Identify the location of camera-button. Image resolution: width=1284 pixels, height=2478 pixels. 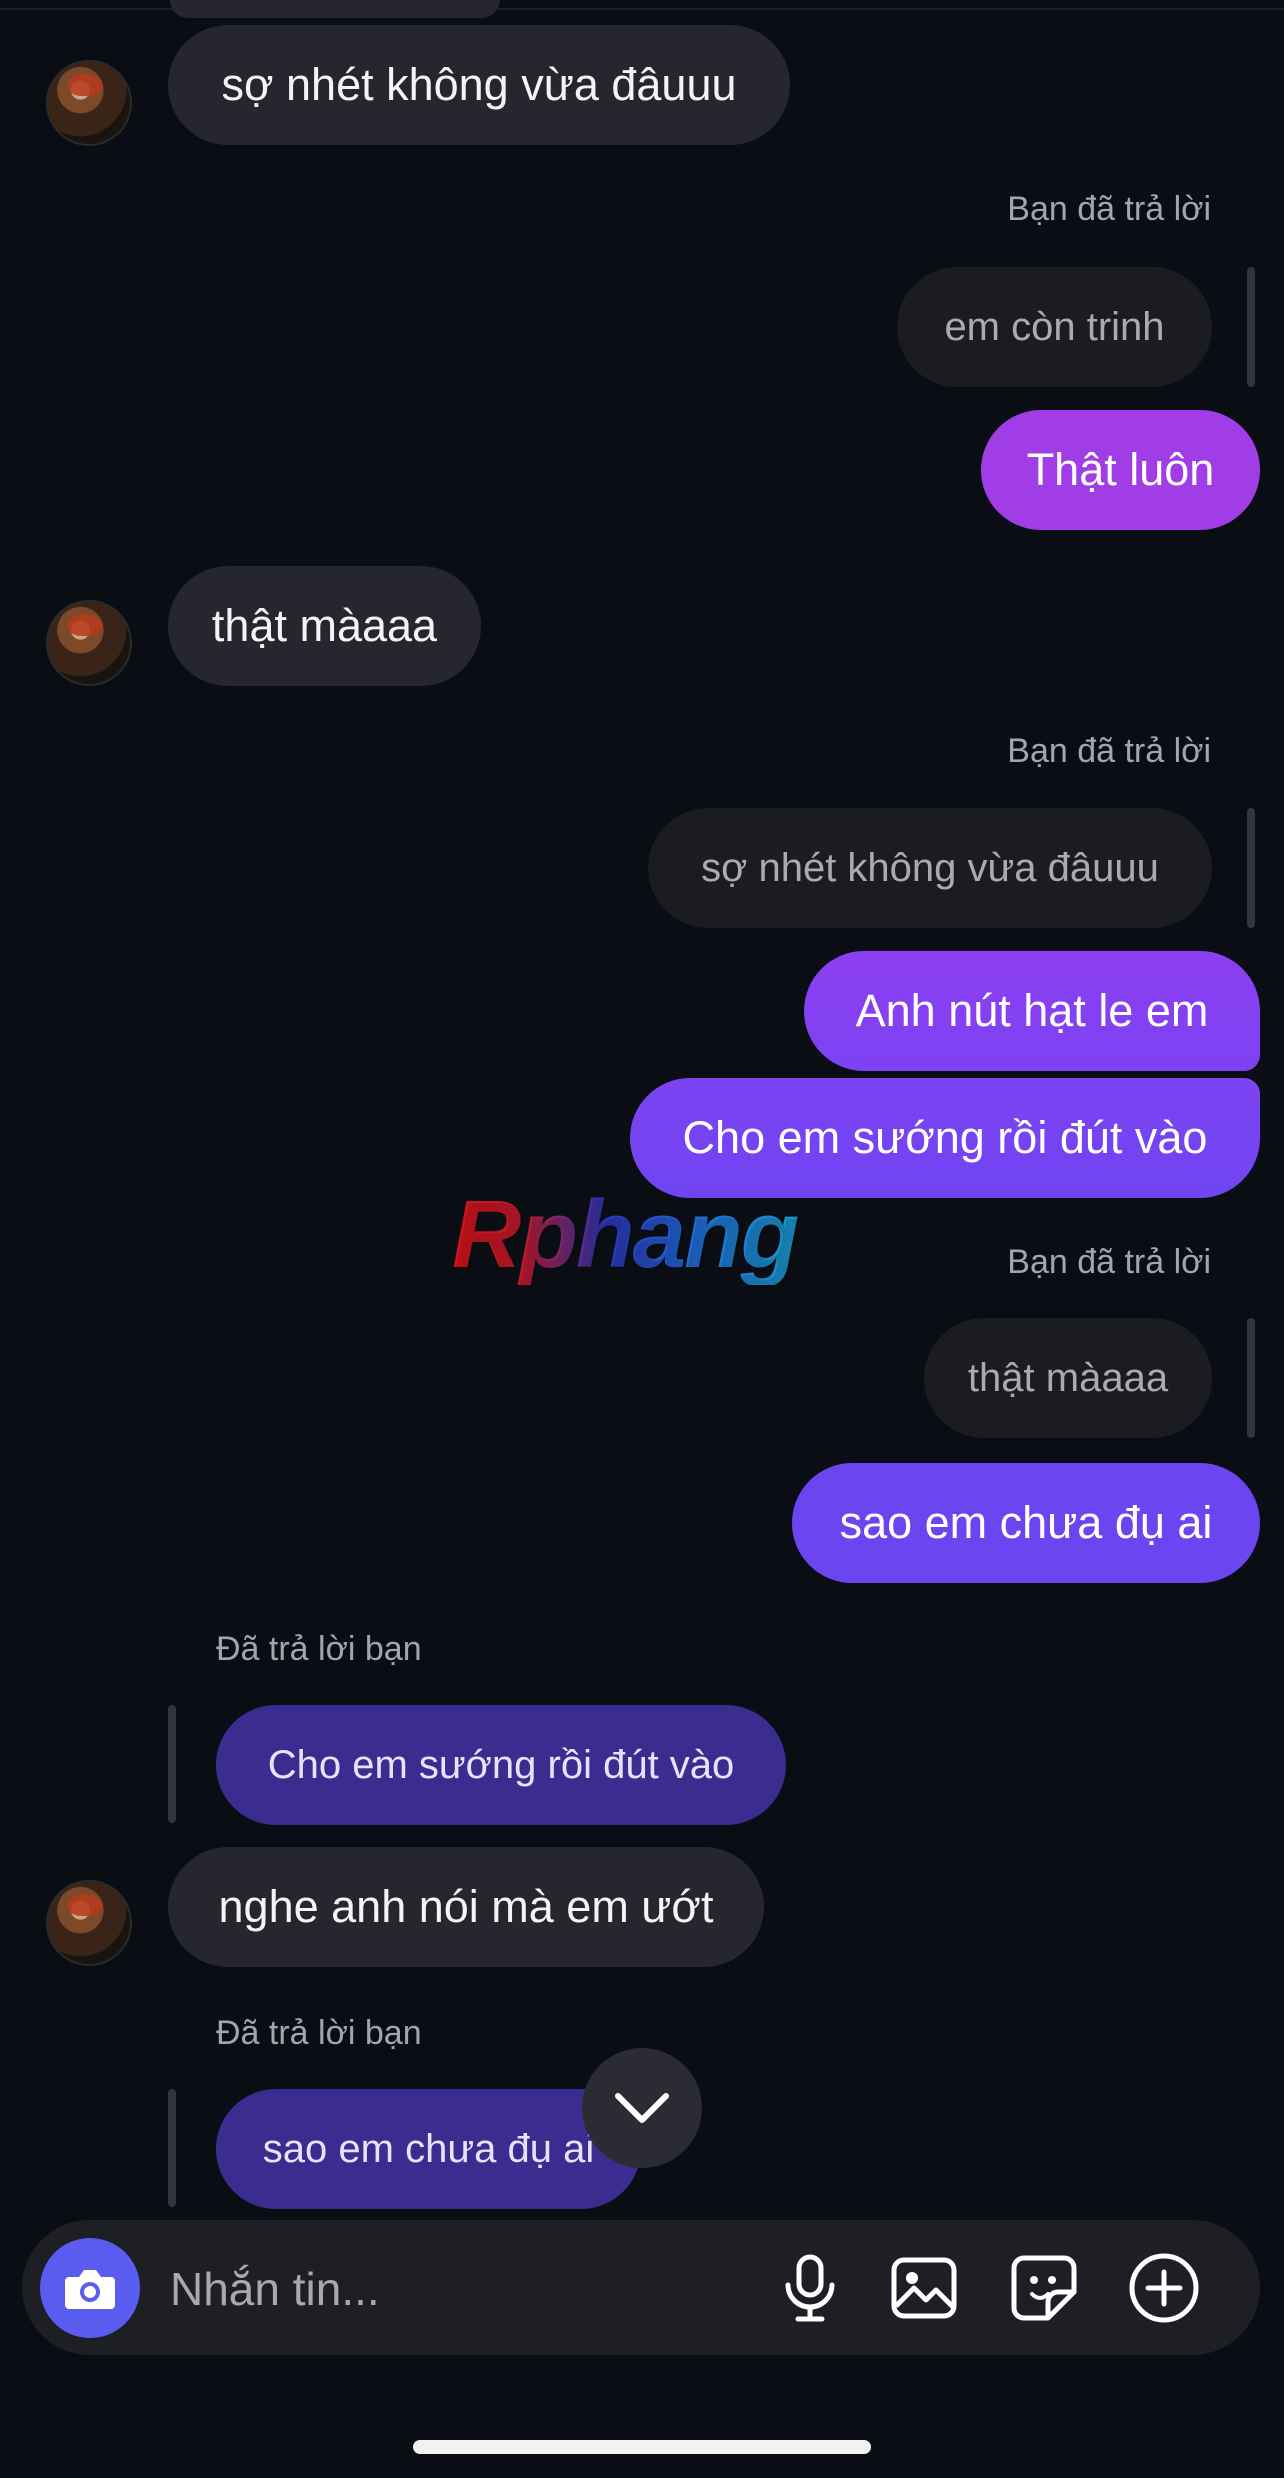
(90, 2288).